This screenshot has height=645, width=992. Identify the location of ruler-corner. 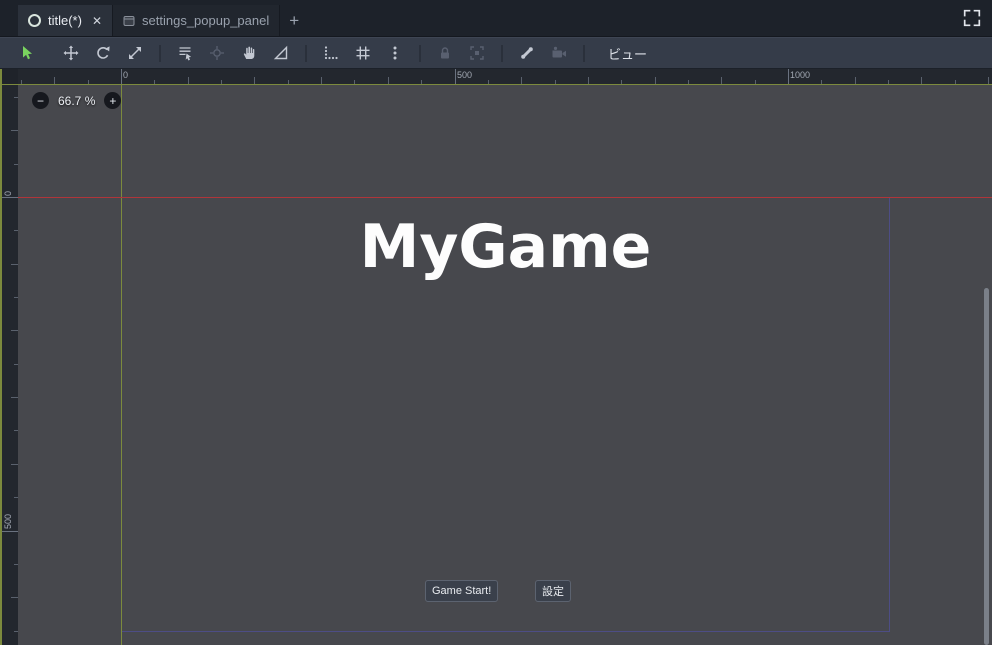
(9, 76).